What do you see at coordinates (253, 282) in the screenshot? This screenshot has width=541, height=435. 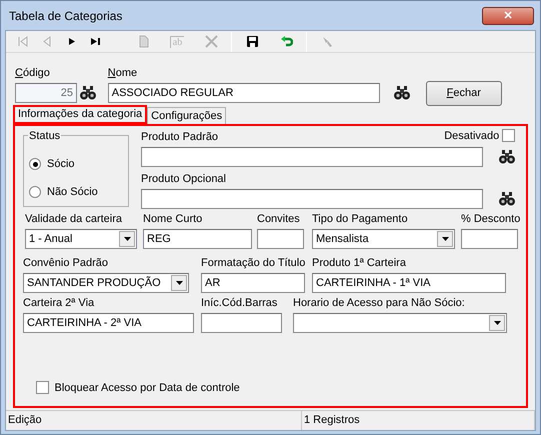 I see `input-field: AR` at bounding box center [253, 282].